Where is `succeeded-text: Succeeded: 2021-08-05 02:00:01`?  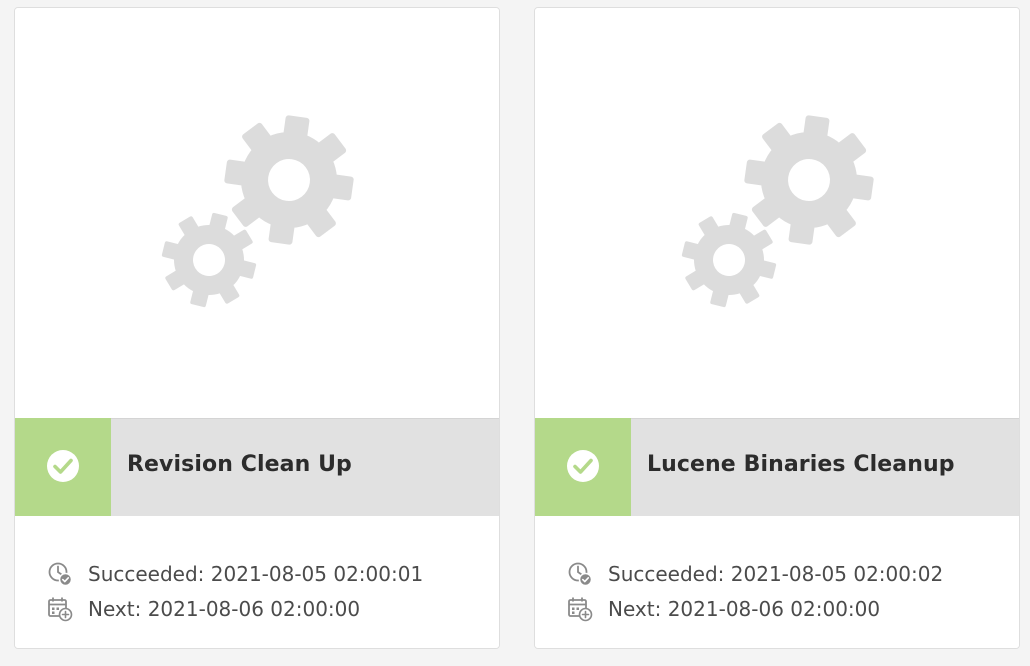 succeeded-text: Succeeded: 2021-08-05 02:00:01 is located at coordinates (255, 574).